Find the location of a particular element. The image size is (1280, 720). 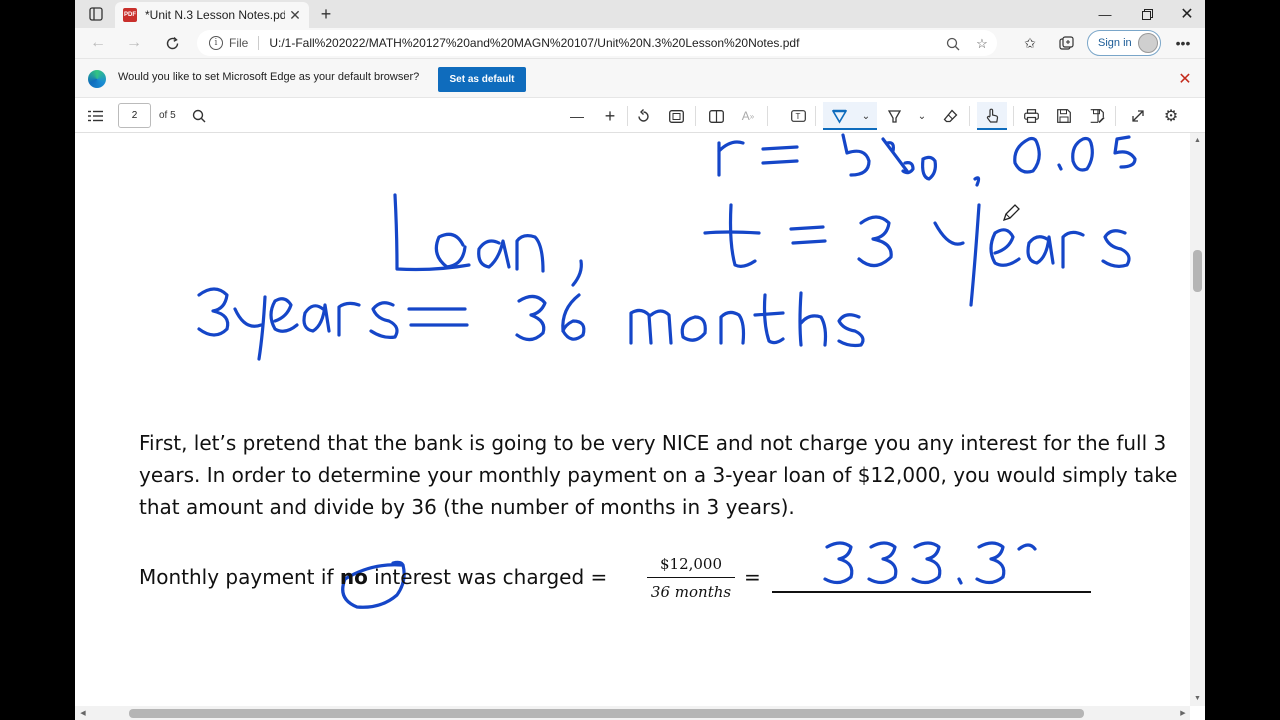

set-default-button: Set as default is located at coordinates (482, 79).